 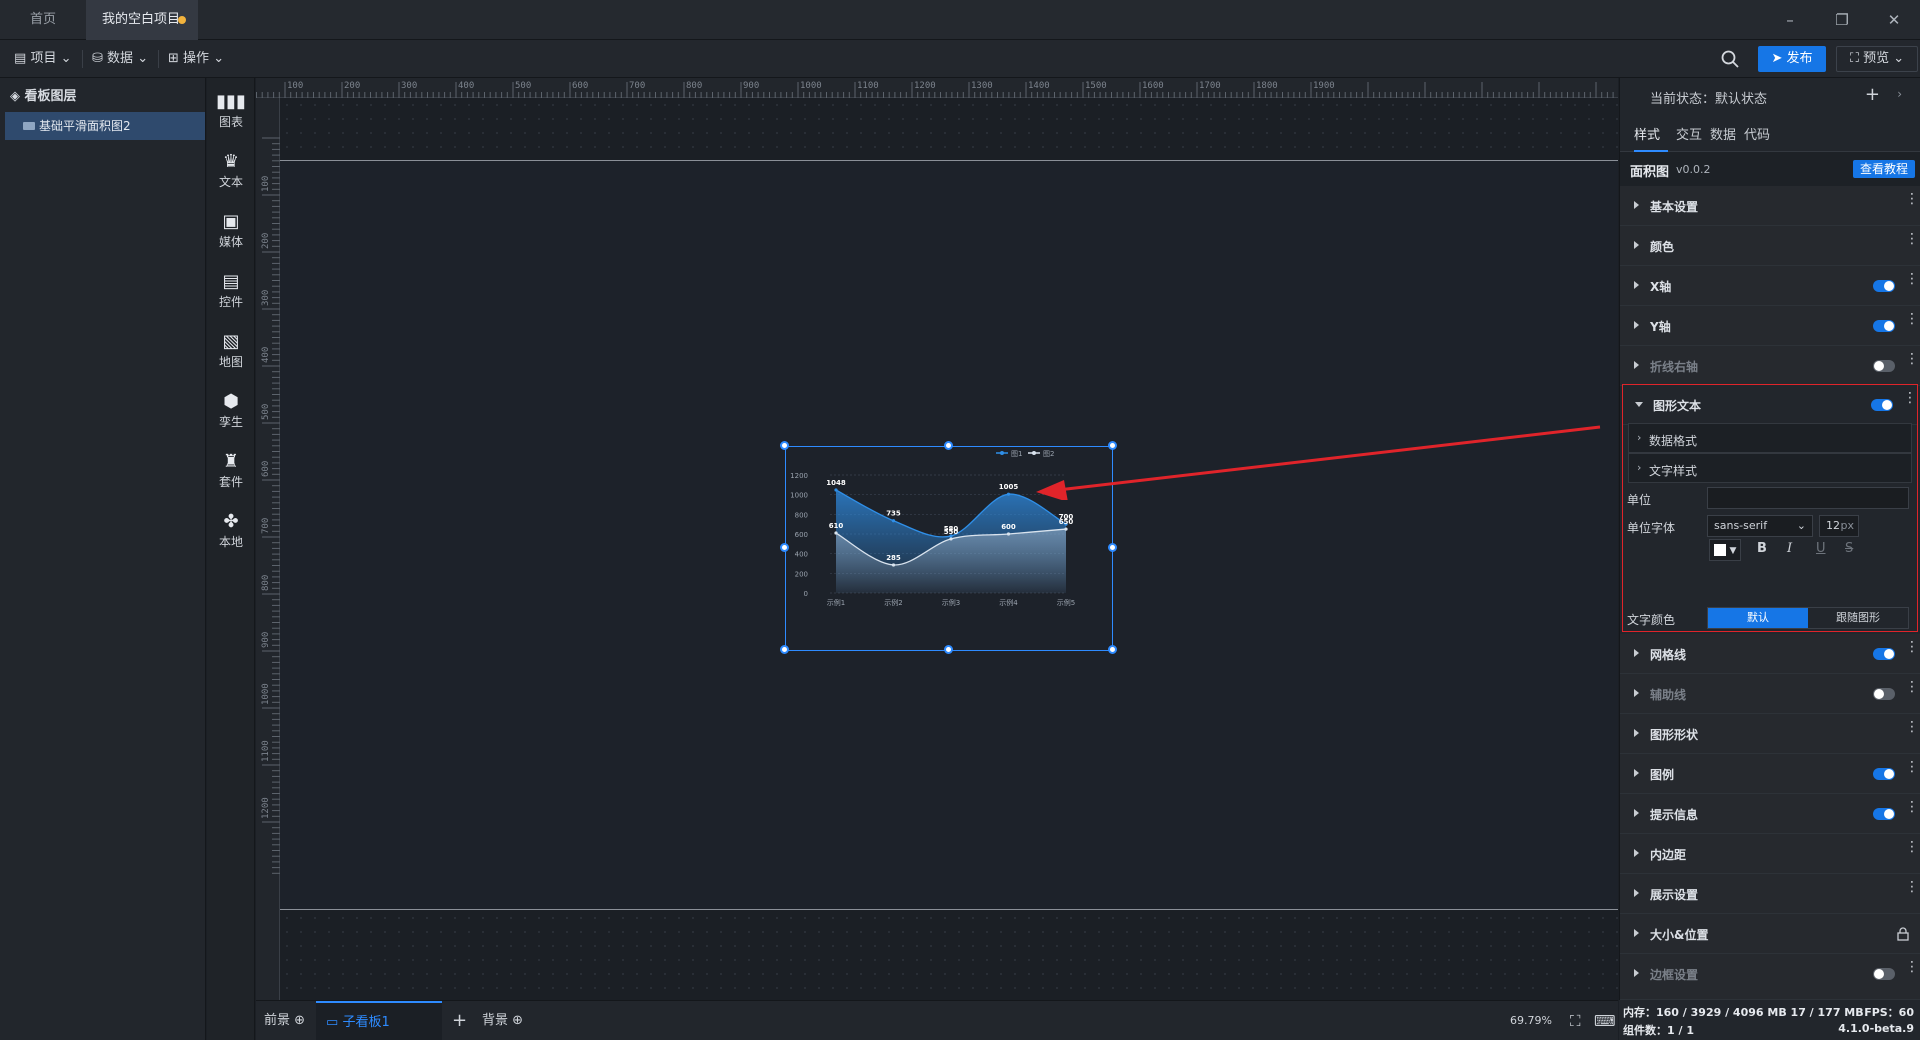 I want to click on unsaved-dot-icon, so click(x=182, y=20).